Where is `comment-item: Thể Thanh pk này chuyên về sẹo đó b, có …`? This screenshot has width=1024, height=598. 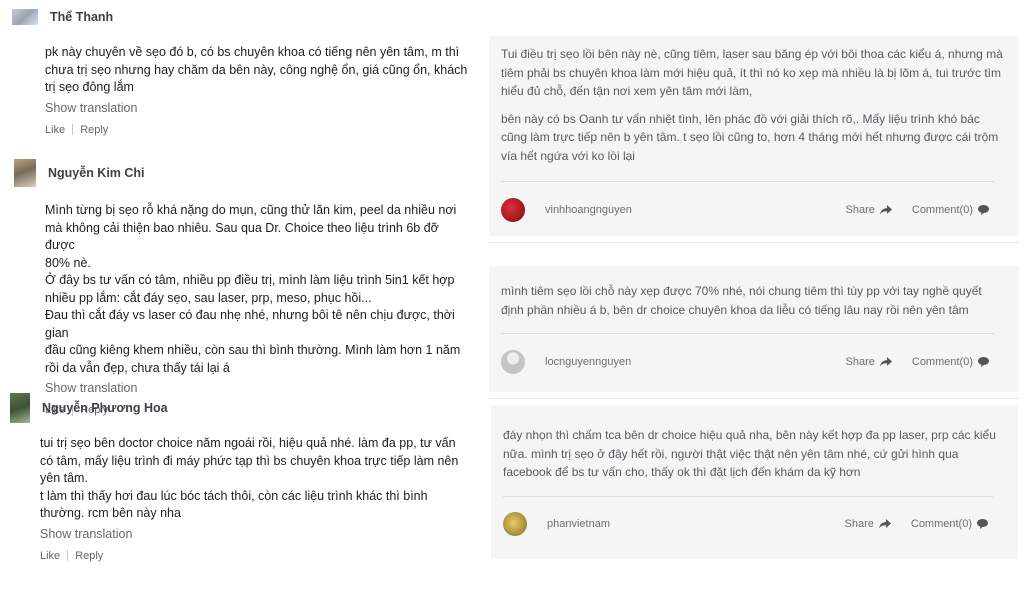 comment-item: Thể Thanh pk này chuyên về sẹo đó b, có … is located at coordinates (237, 69).